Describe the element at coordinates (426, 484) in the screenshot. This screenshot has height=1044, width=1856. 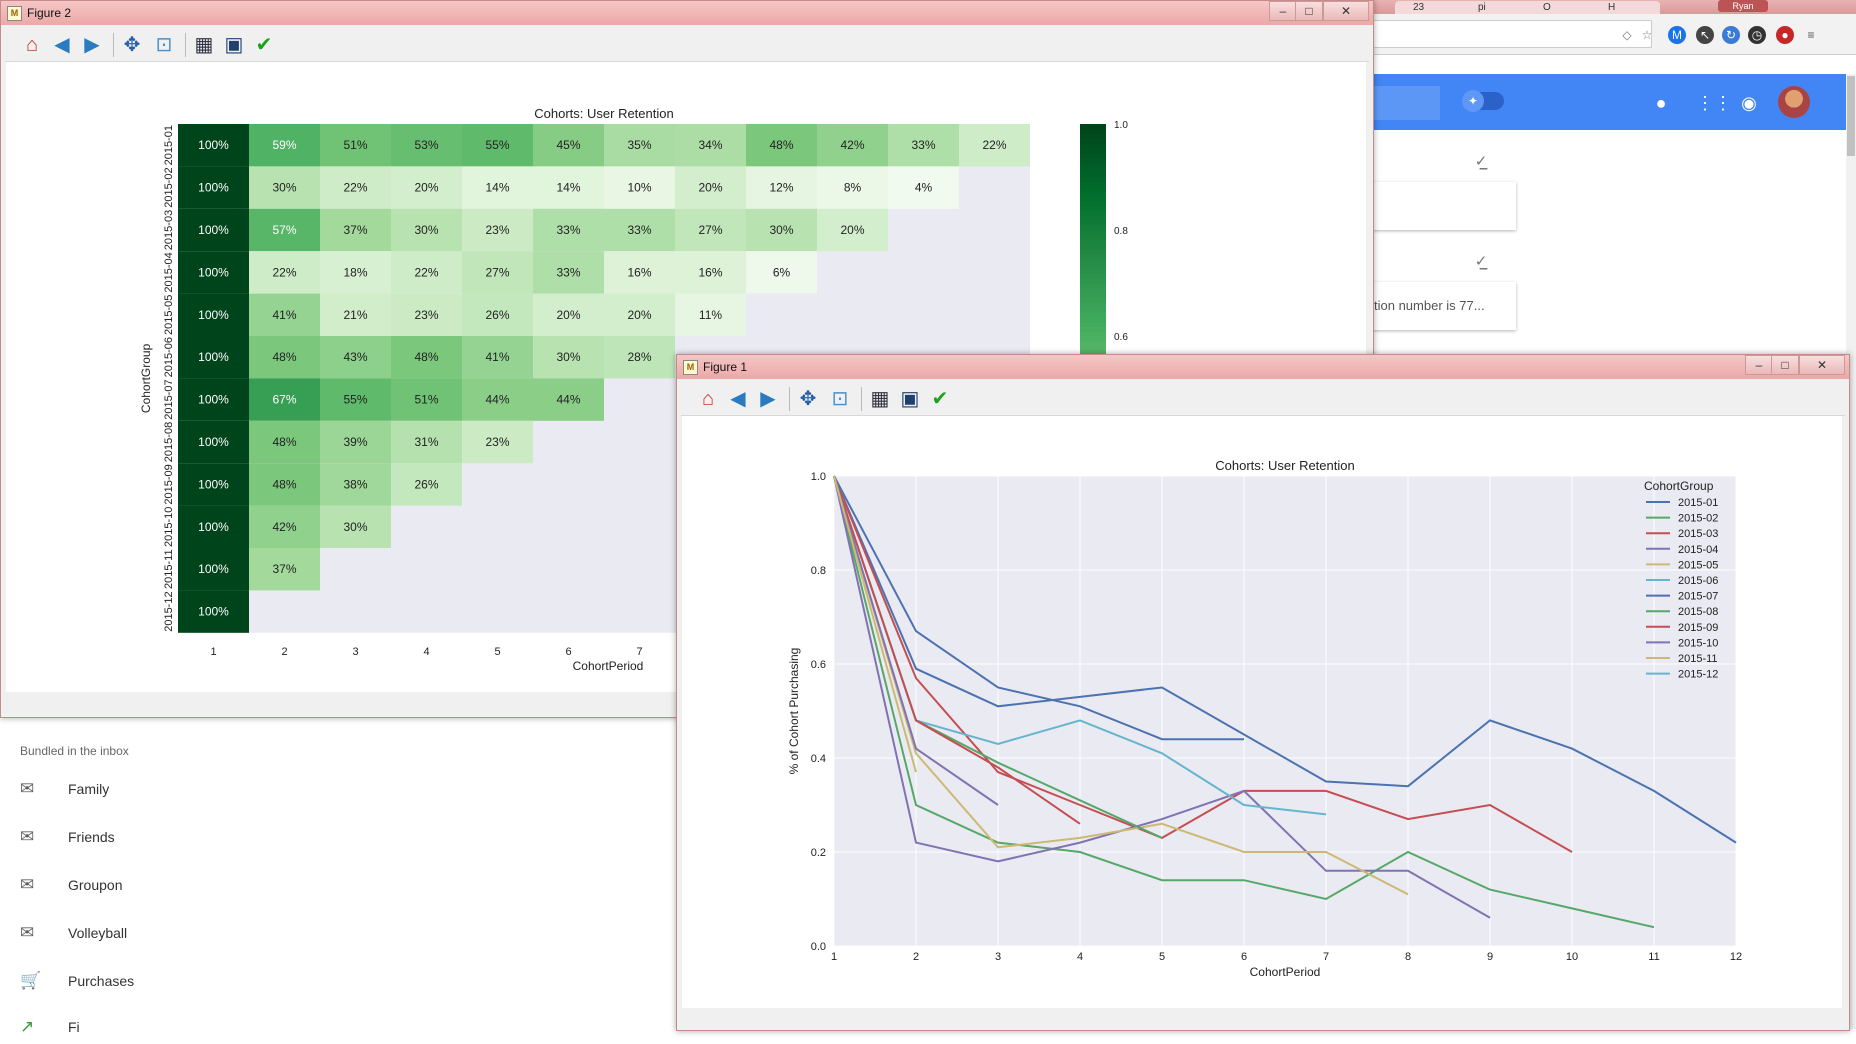
I see `cell-label: 26%` at that location.